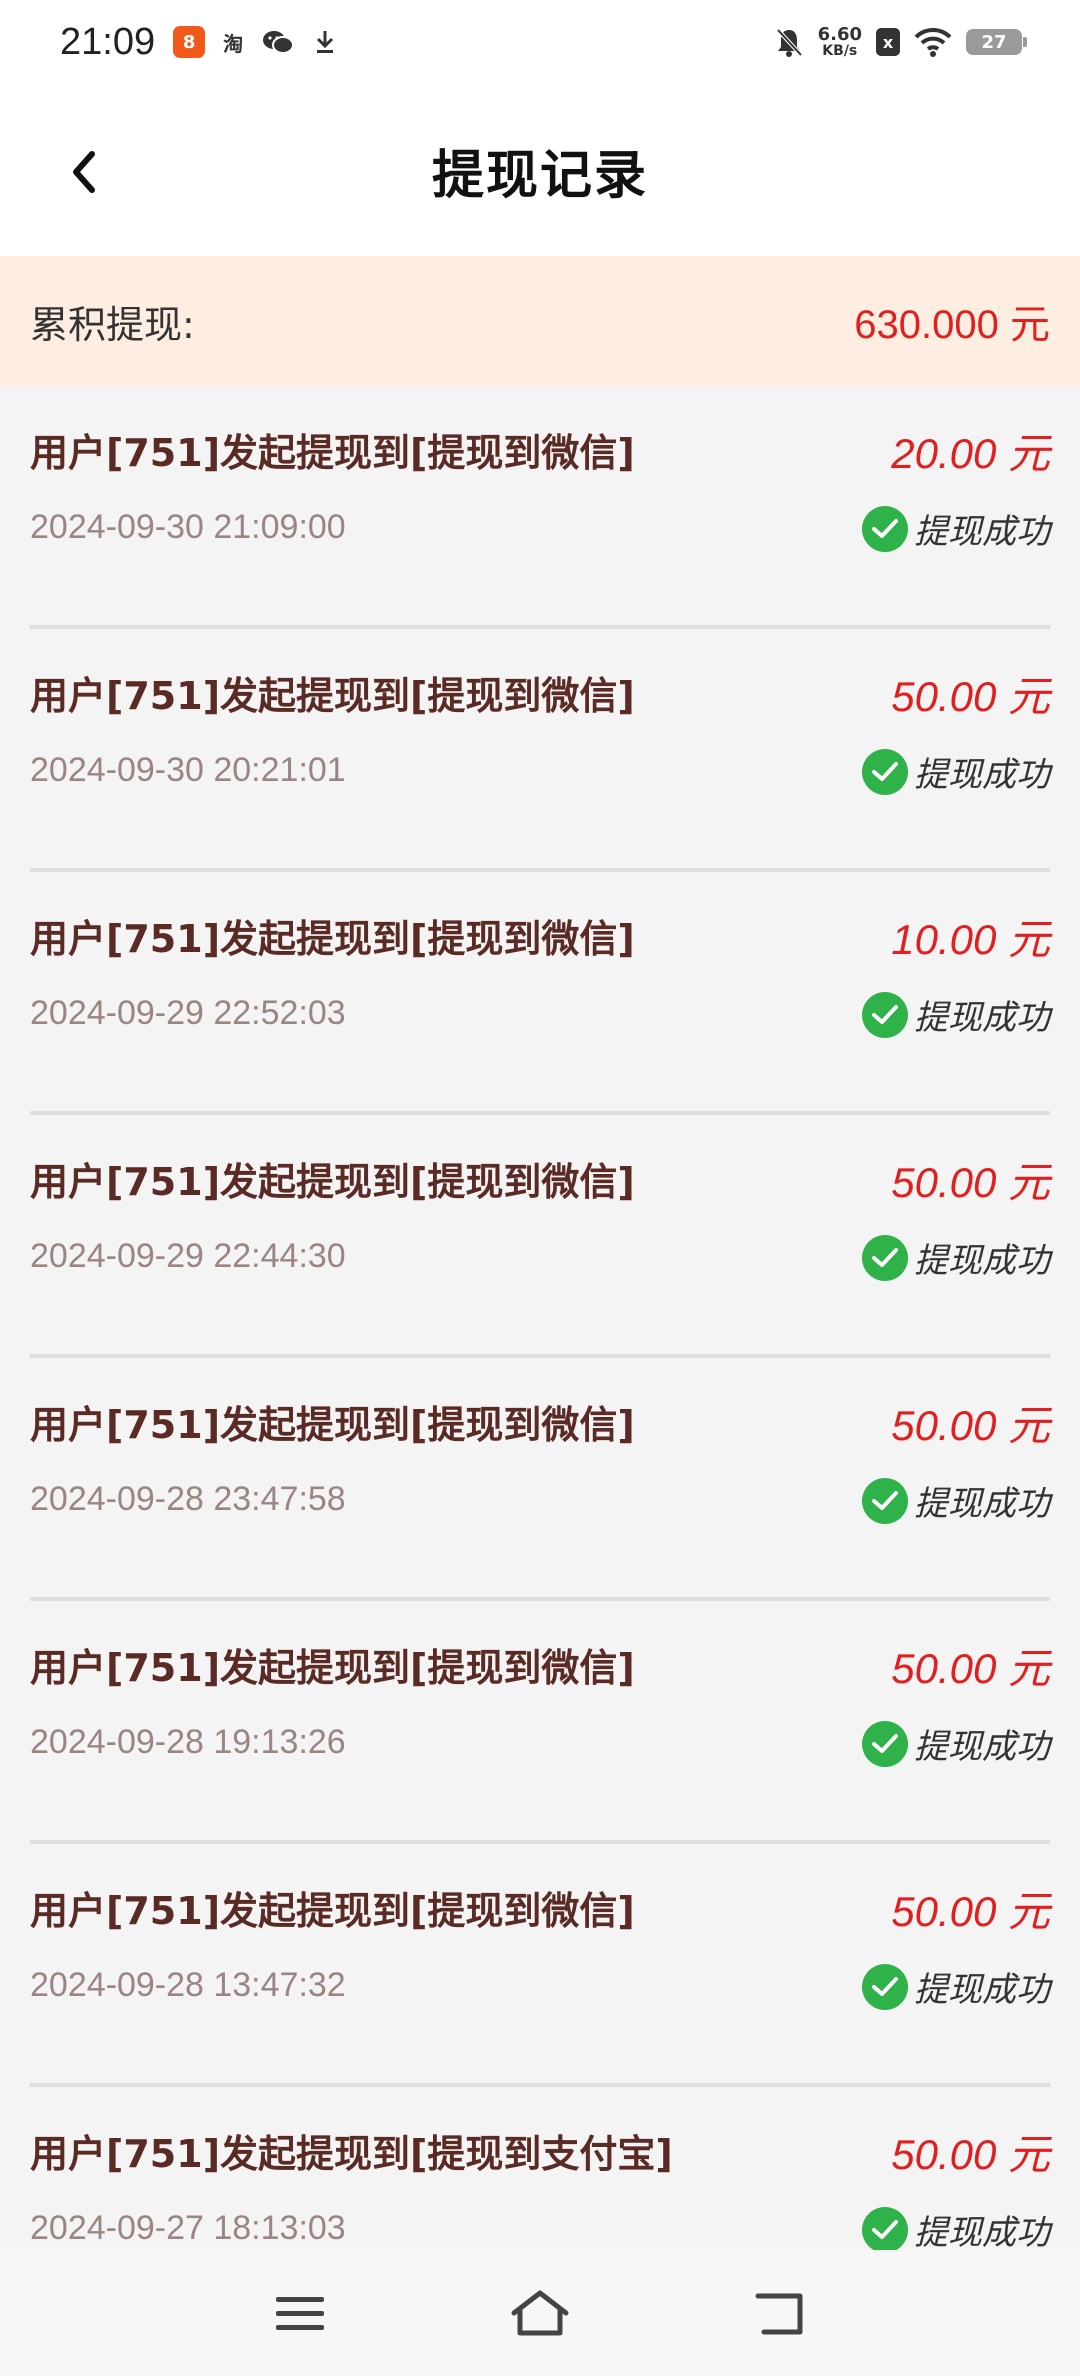  I want to click on network-speed-unit: KB/s, so click(840, 51).